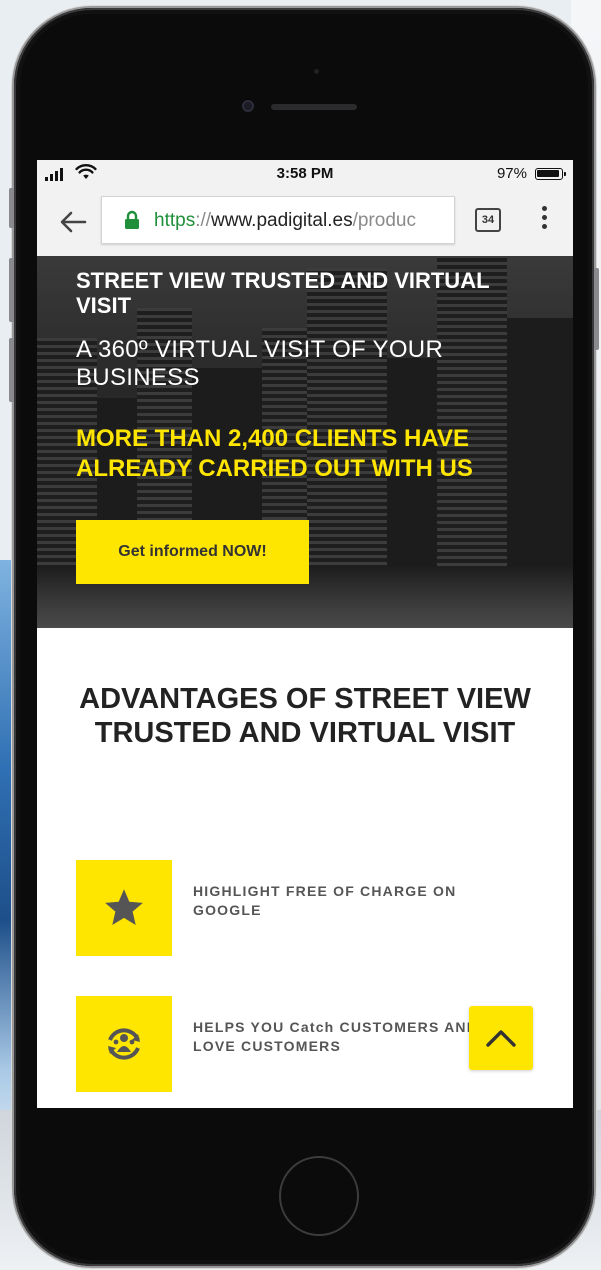 The height and width of the screenshot is (1270, 601). Describe the element at coordinates (596, 309) in the screenshot. I see `power-button` at that location.